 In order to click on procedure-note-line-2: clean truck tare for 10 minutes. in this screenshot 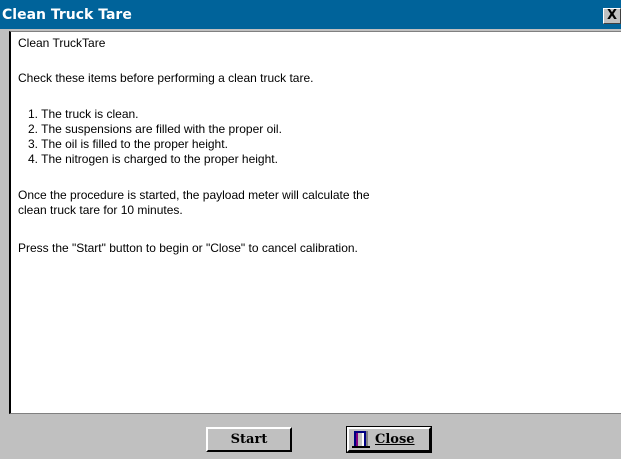, I will do `click(100, 210)`.